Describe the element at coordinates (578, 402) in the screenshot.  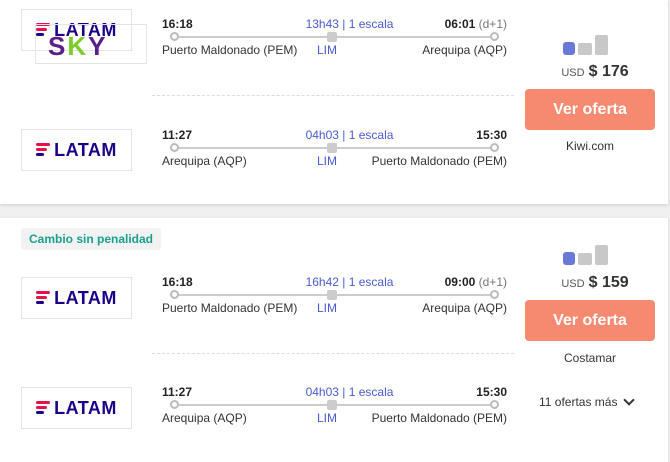
I see `more-offers-label: 11 ofertas más` at that location.